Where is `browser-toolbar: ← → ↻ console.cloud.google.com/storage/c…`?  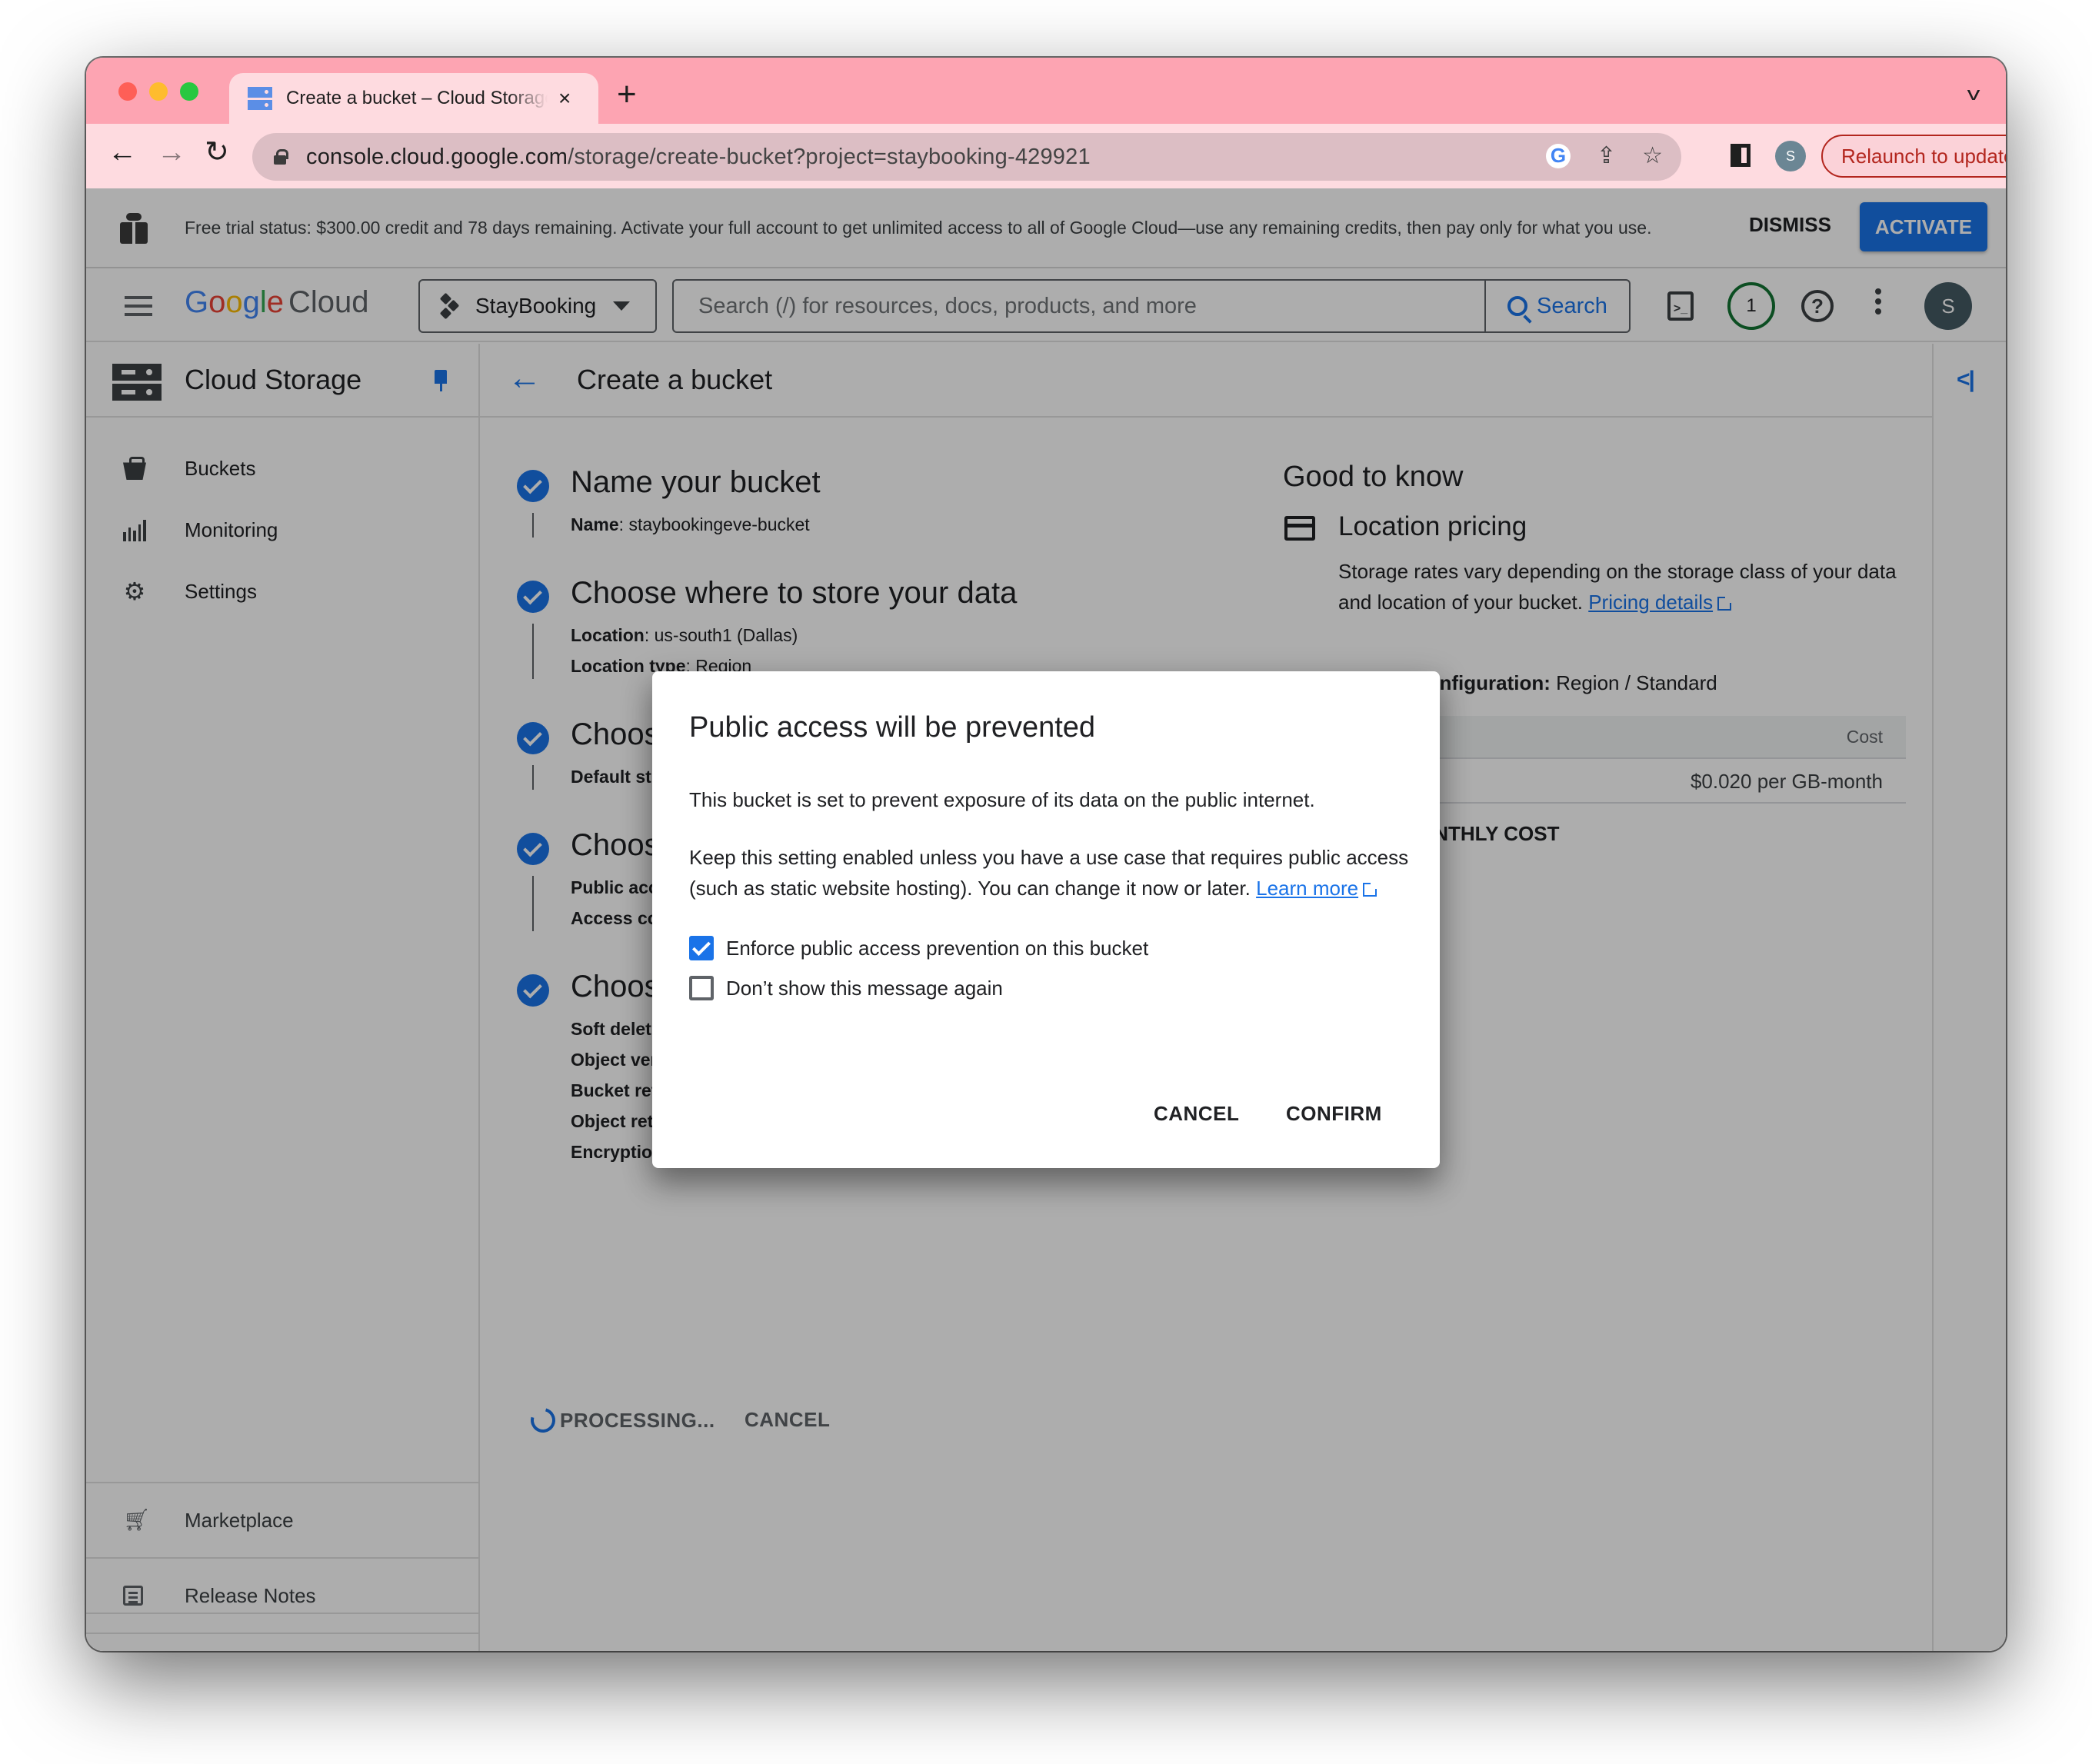
browser-toolbar: ← → ↻ console.cloud.google.com/storage/c… is located at coordinates (1046, 156).